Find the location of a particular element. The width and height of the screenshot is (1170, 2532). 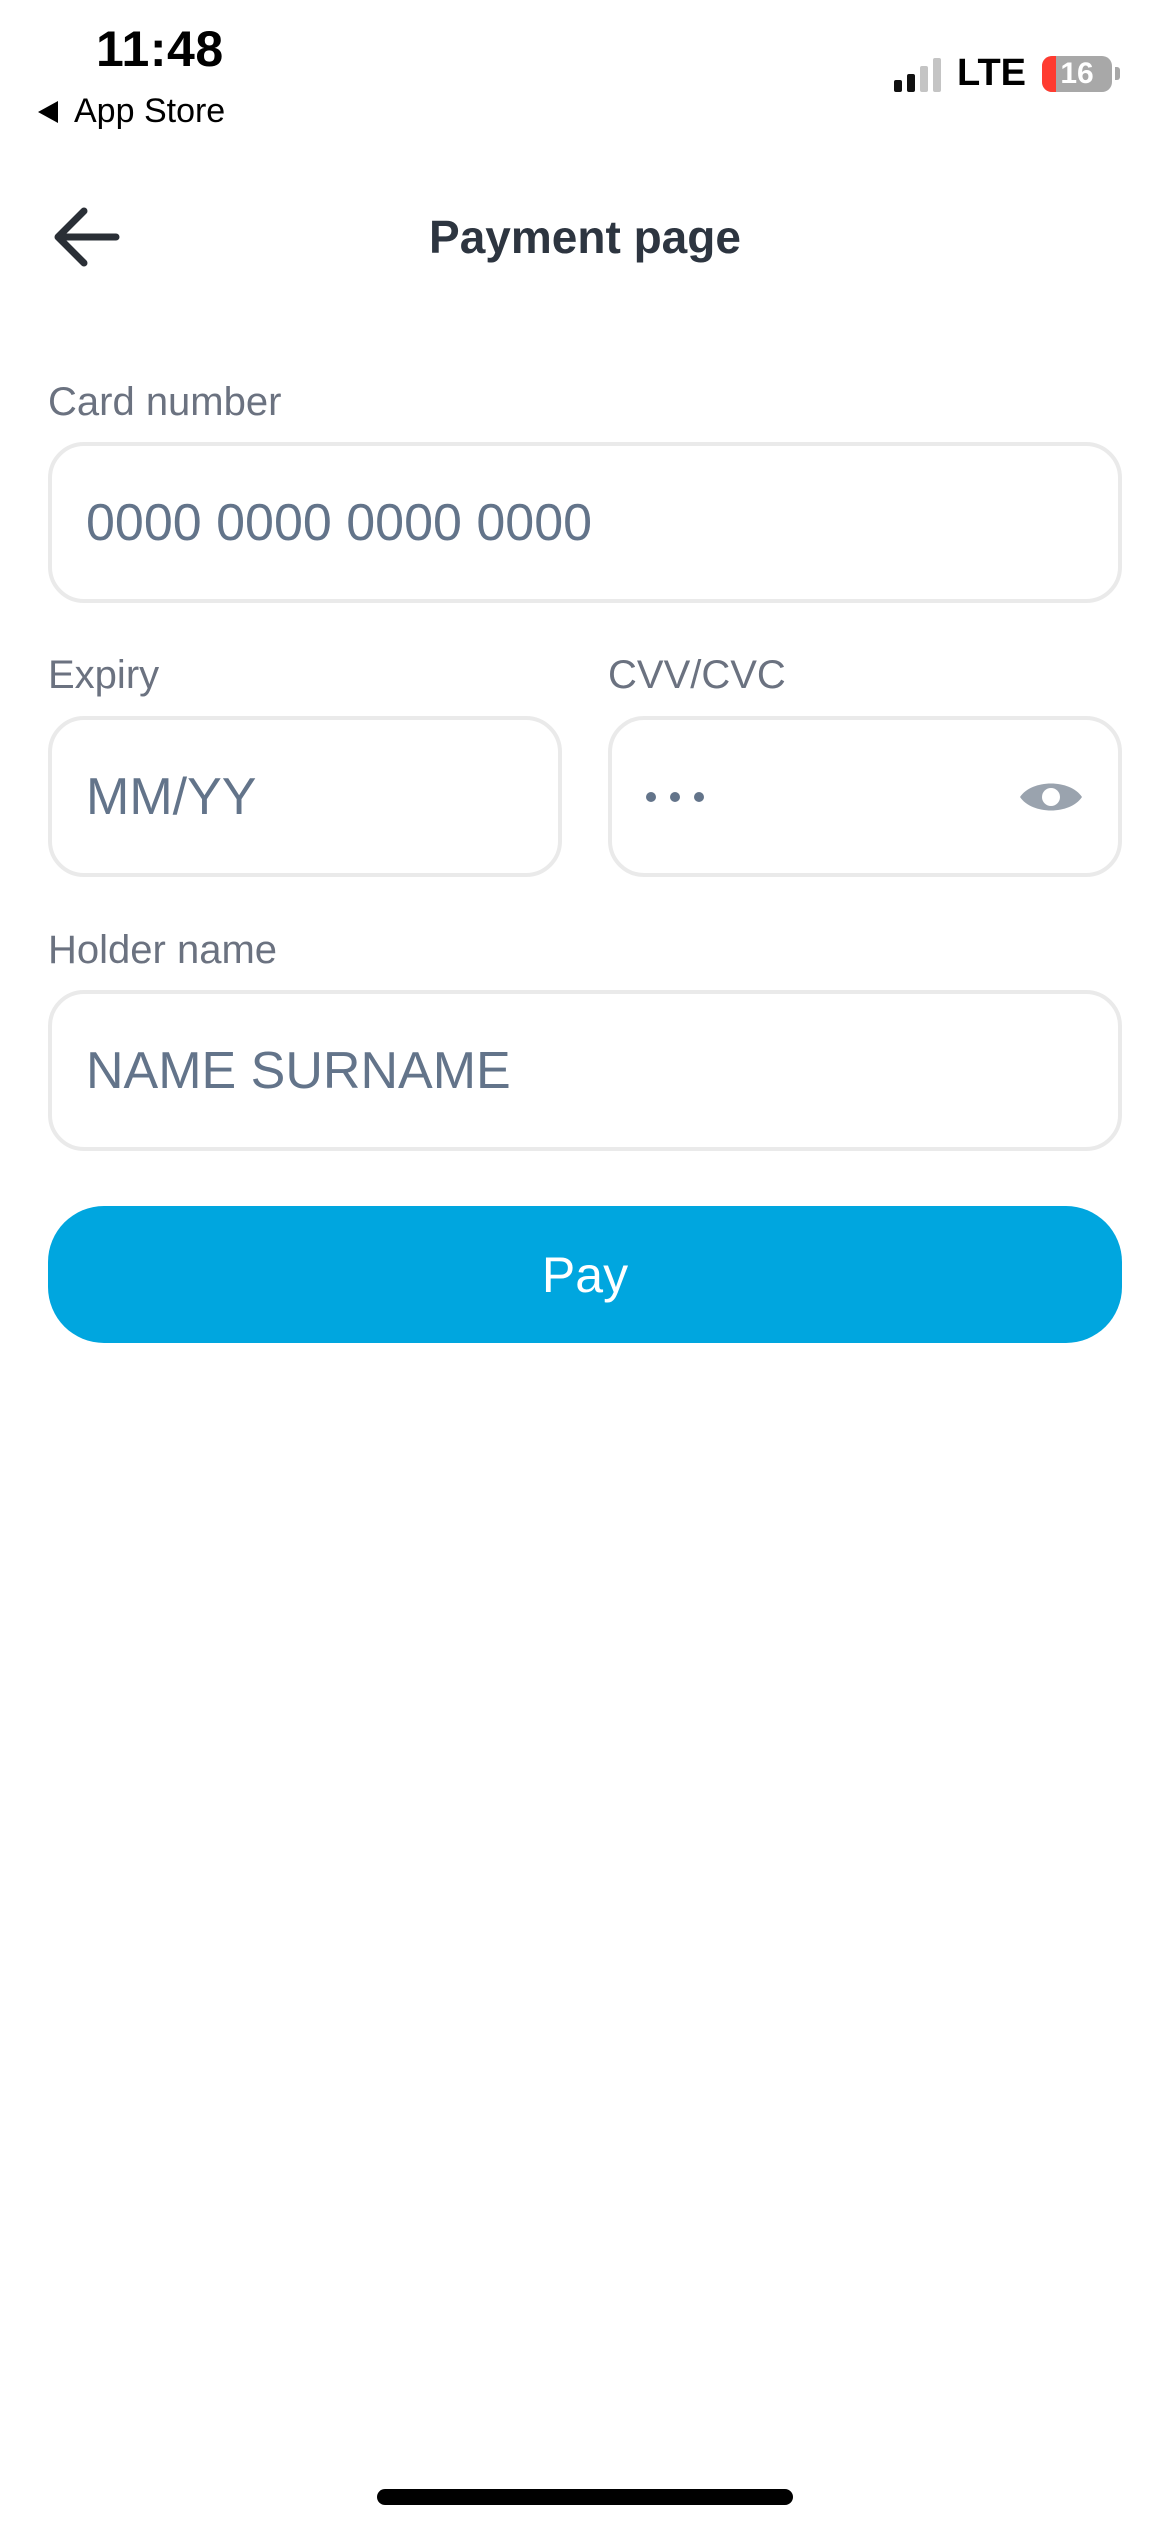

cvv-field is located at coordinates (865, 796).